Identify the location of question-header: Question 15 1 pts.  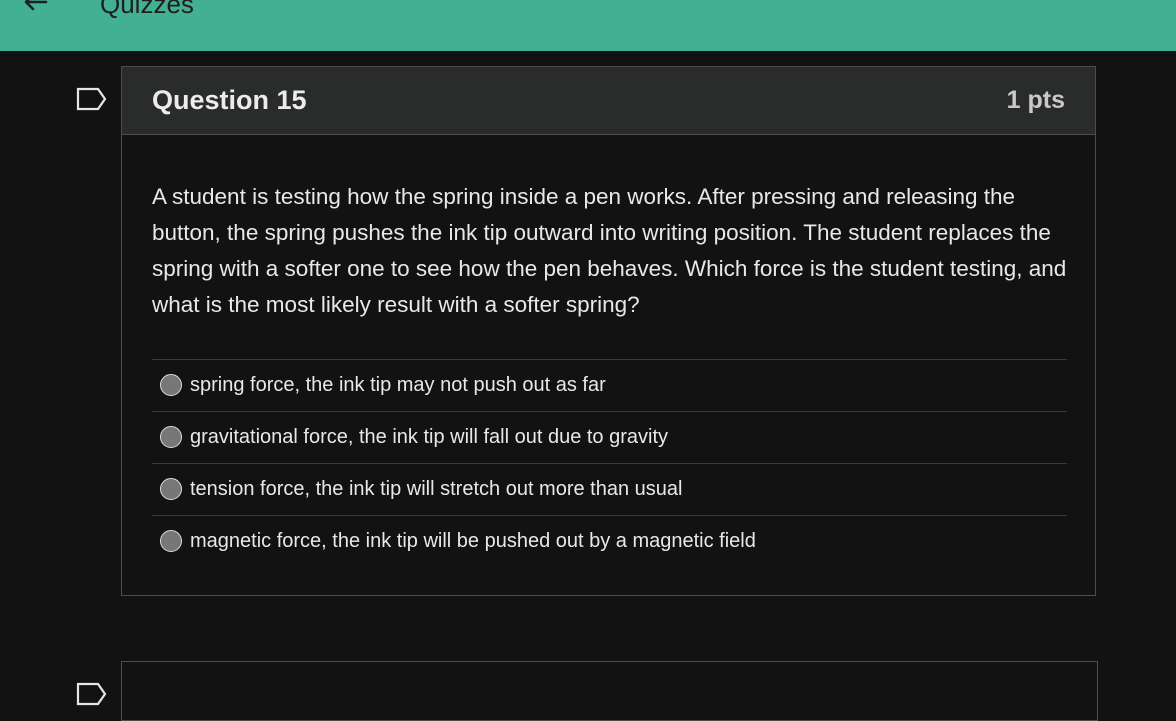
(608, 101).